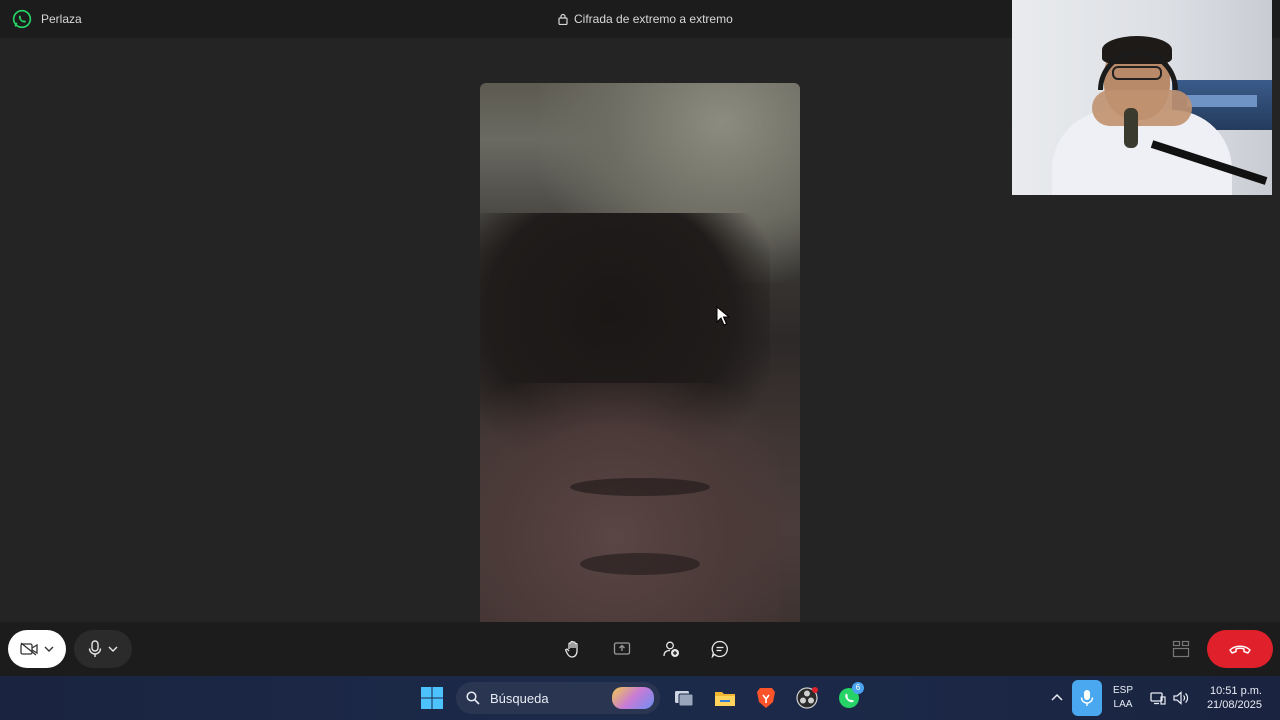 This screenshot has width=1280, height=720. What do you see at coordinates (1230, 698) in the screenshot?
I see `system-clock: 10:51 p.m. 21/08/2025` at bounding box center [1230, 698].